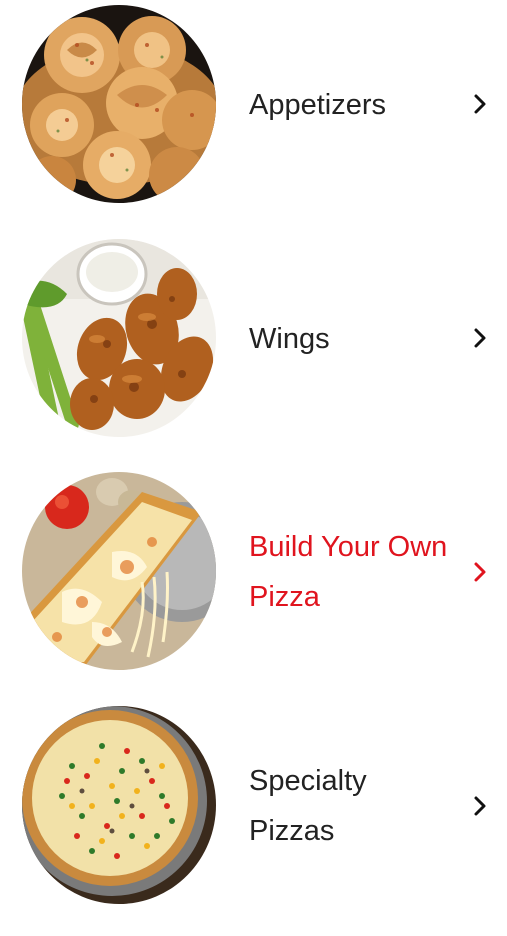 This screenshot has width=507, height=936. I want to click on menu-item-label: Build Your Own Pizza, so click(348, 572).